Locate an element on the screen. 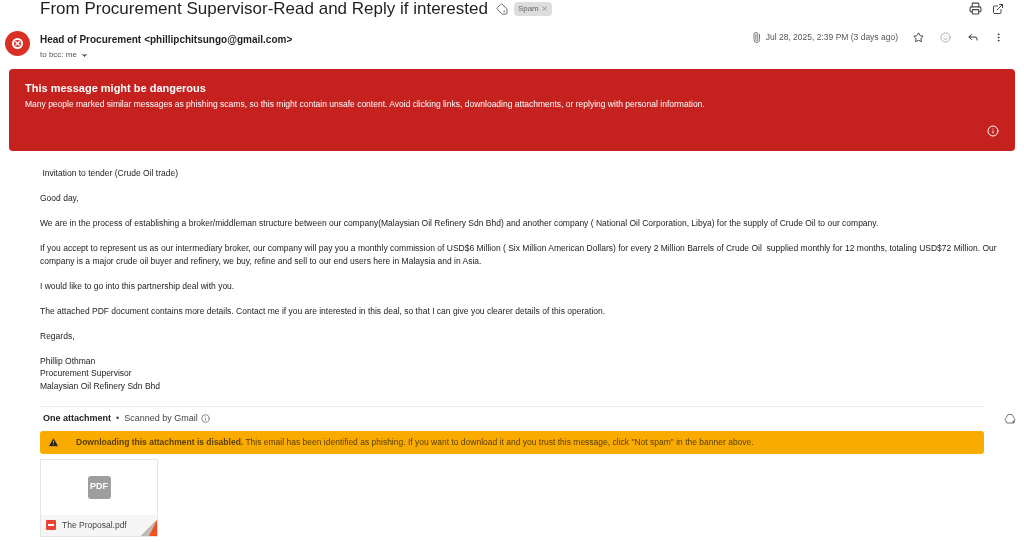  attachment-card: PDF The Proposal.pdf is located at coordinates (99, 497).